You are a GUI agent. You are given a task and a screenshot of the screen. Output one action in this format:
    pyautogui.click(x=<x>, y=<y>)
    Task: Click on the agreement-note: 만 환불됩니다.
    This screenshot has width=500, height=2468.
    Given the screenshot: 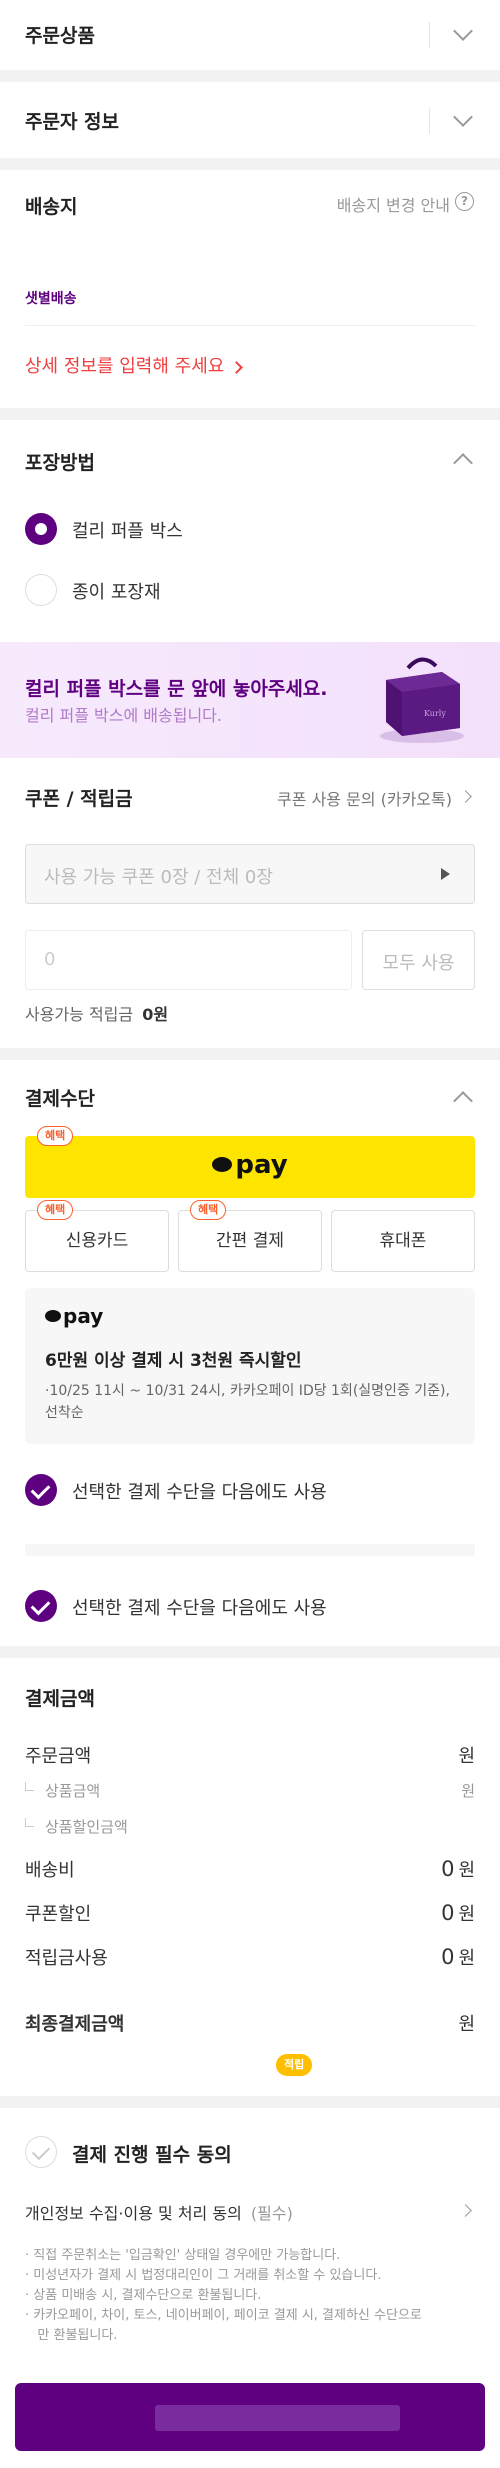 What is the action you would take?
    pyautogui.click(x=71, y=2335)
    